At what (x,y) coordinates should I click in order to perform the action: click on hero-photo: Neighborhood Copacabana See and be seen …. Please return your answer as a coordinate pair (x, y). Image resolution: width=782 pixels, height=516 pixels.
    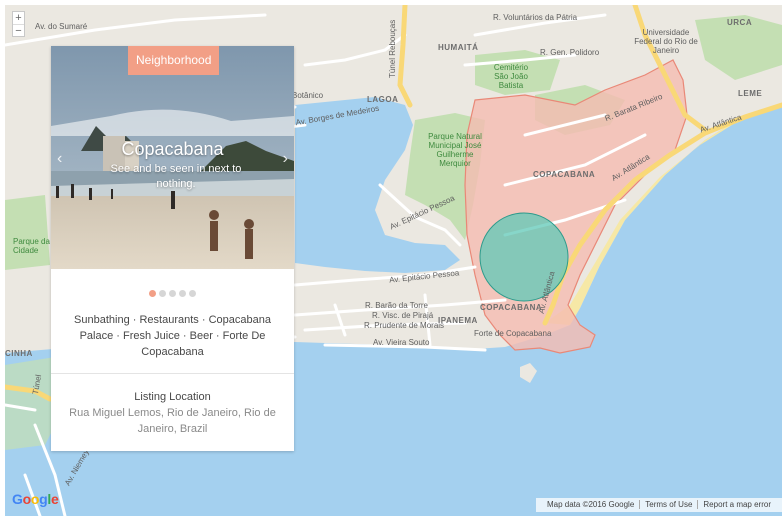
    Looking at the image, I should click on (172, 157).